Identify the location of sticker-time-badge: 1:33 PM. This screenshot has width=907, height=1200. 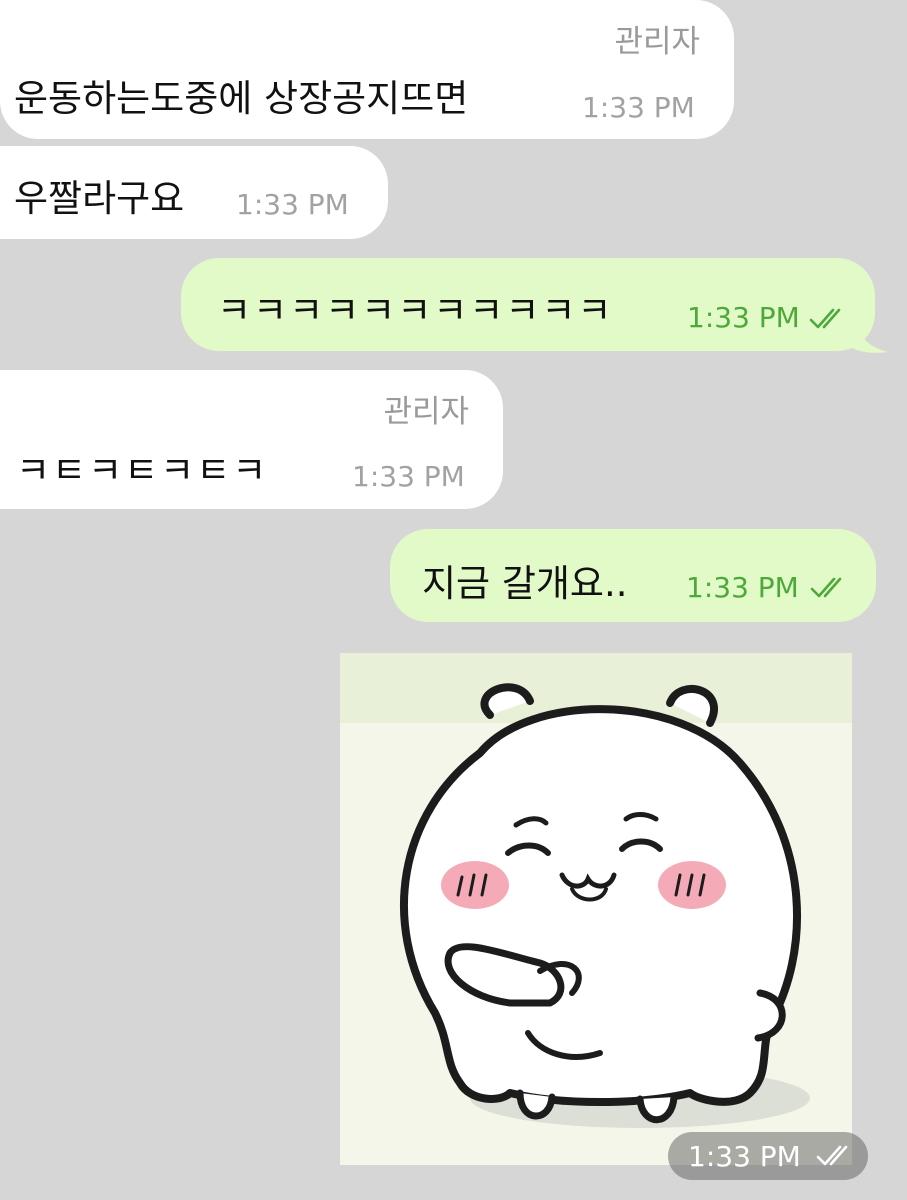
(768, 1156).